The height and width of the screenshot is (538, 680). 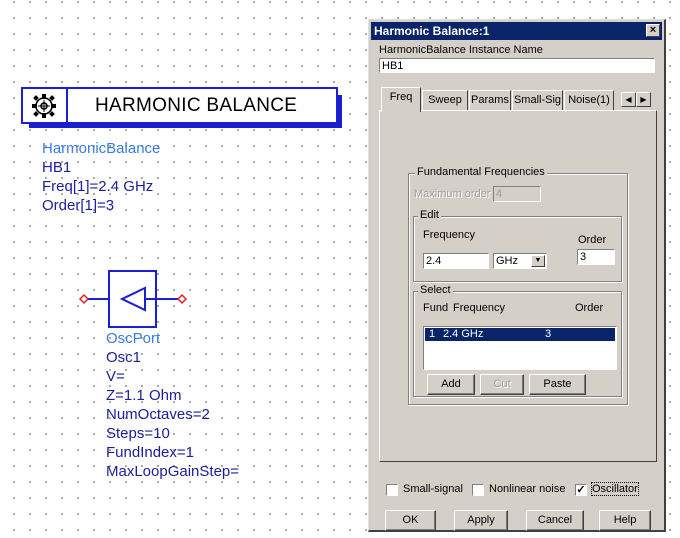 What do you see at coordinates (478, 490) in the screenshot?
I see `nonlinear-noise-checkbox` at bounding box center [478, 490].